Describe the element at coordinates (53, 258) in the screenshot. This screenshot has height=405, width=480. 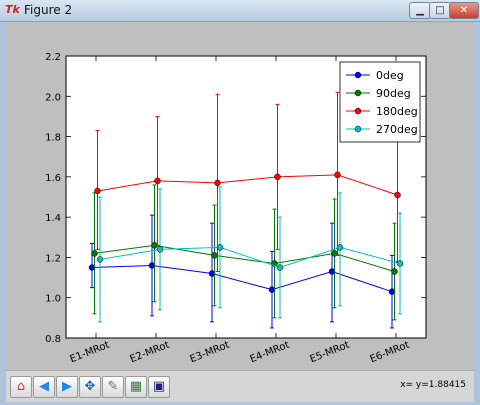
I see `y-tick-label: 1.2` at that location.